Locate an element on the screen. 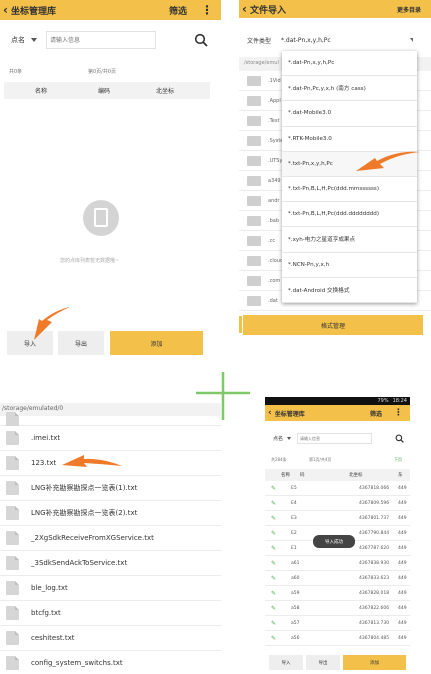  file-type-option: *.dat-Mobile3.0 is located at coordinates (349, 114).